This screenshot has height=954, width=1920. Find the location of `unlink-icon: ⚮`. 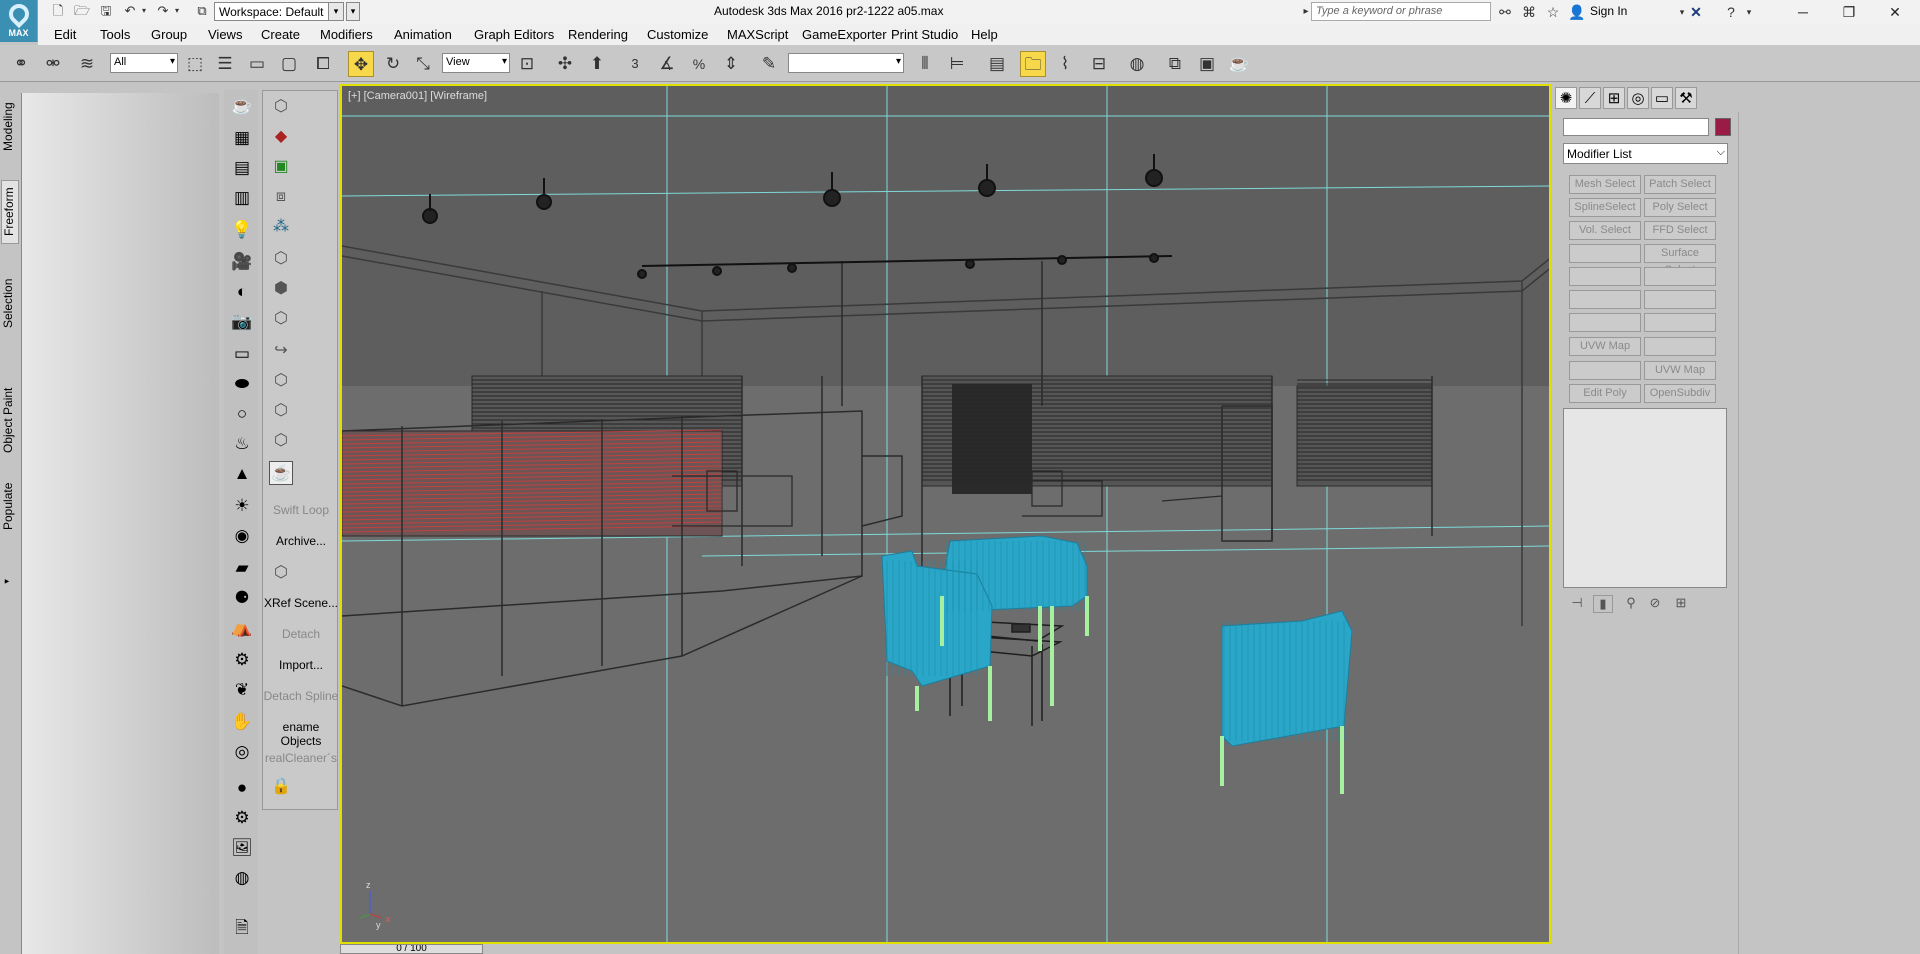

unlink-icon: ⚮ is located at coordinates (53, 64).